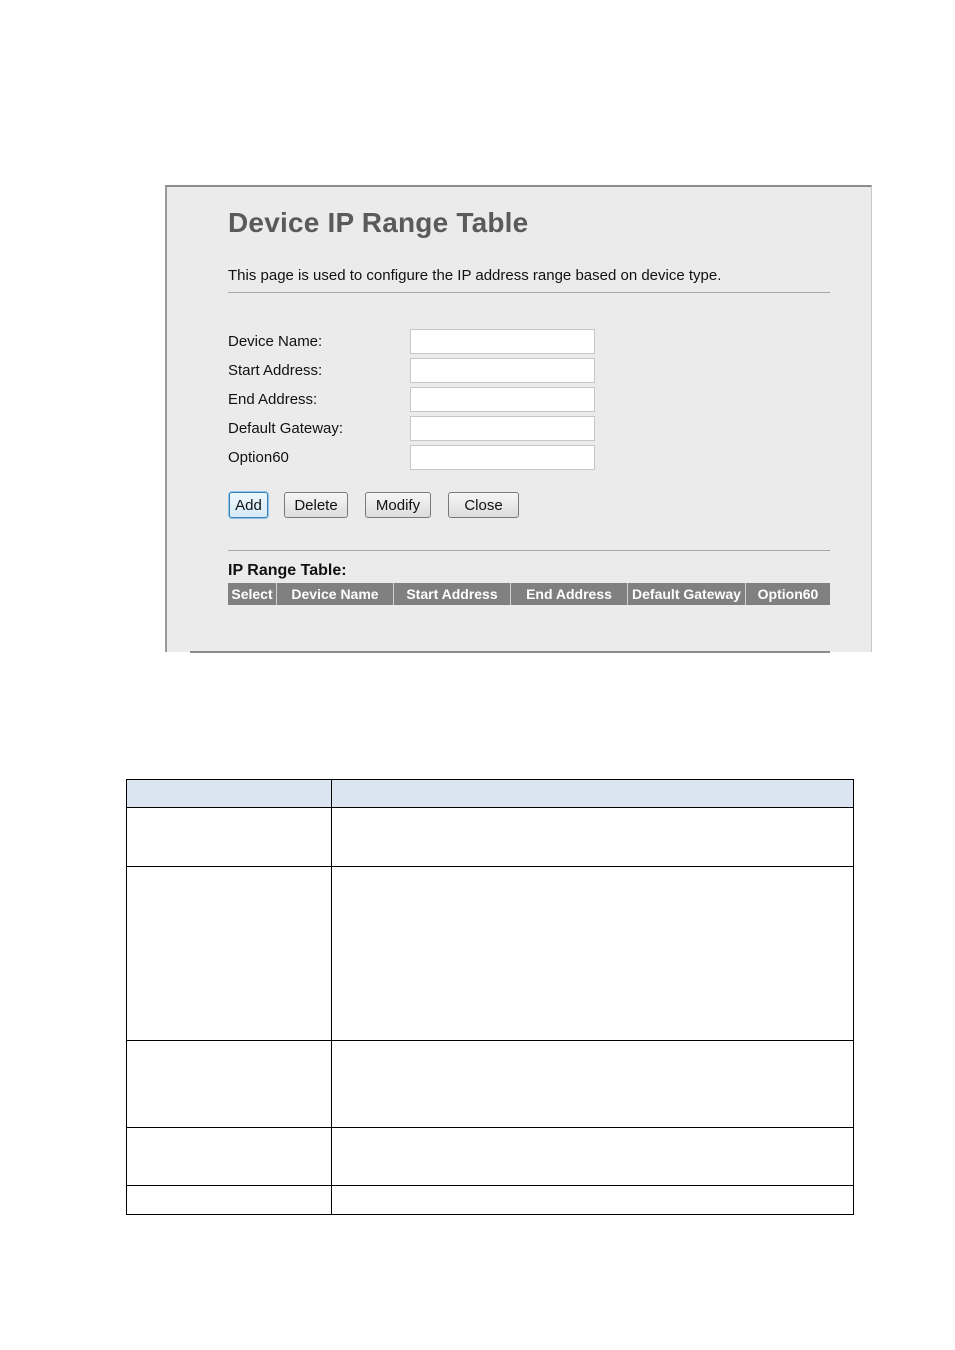 The height and width of the screenshot is (1350, 955). Describe the element at coordinates (569, 594) in the screenshot. I see `column-header-end-address: End Address` at that location.